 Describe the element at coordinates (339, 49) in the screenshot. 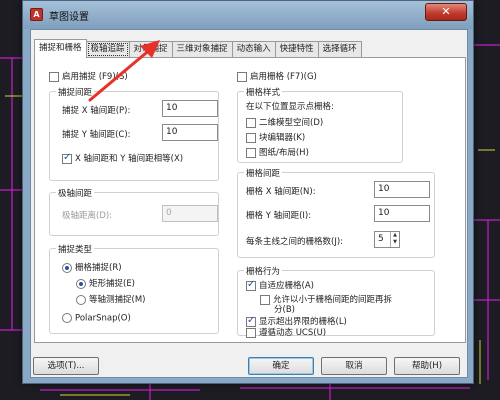

I see `tab-selection-cycling: 选择循环` at that location.